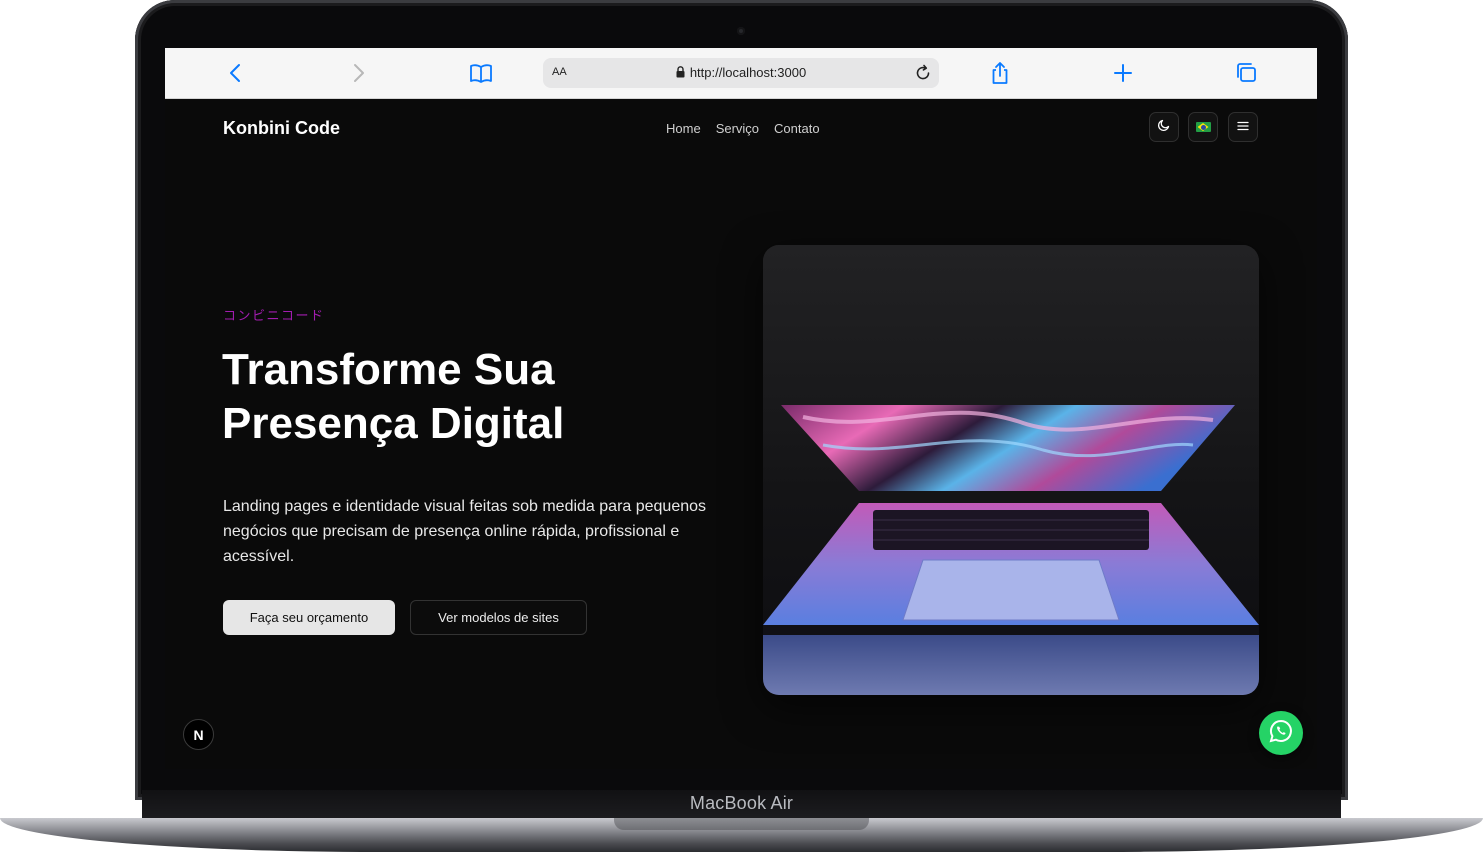  I want to click on site-logo: Konbini Code, so click(281, 128).